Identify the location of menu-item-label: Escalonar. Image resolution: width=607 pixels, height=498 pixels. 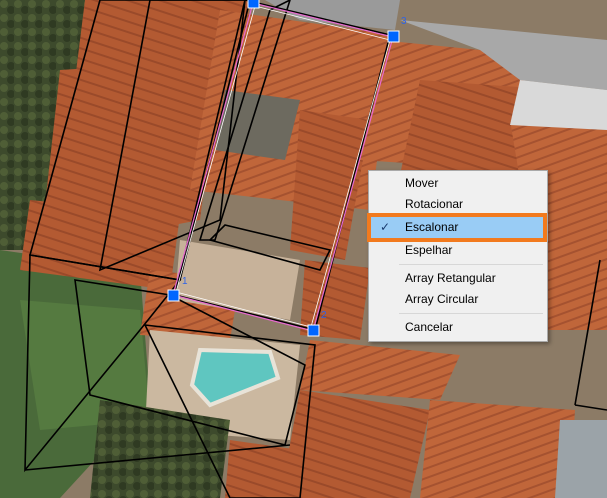
(432, 227).